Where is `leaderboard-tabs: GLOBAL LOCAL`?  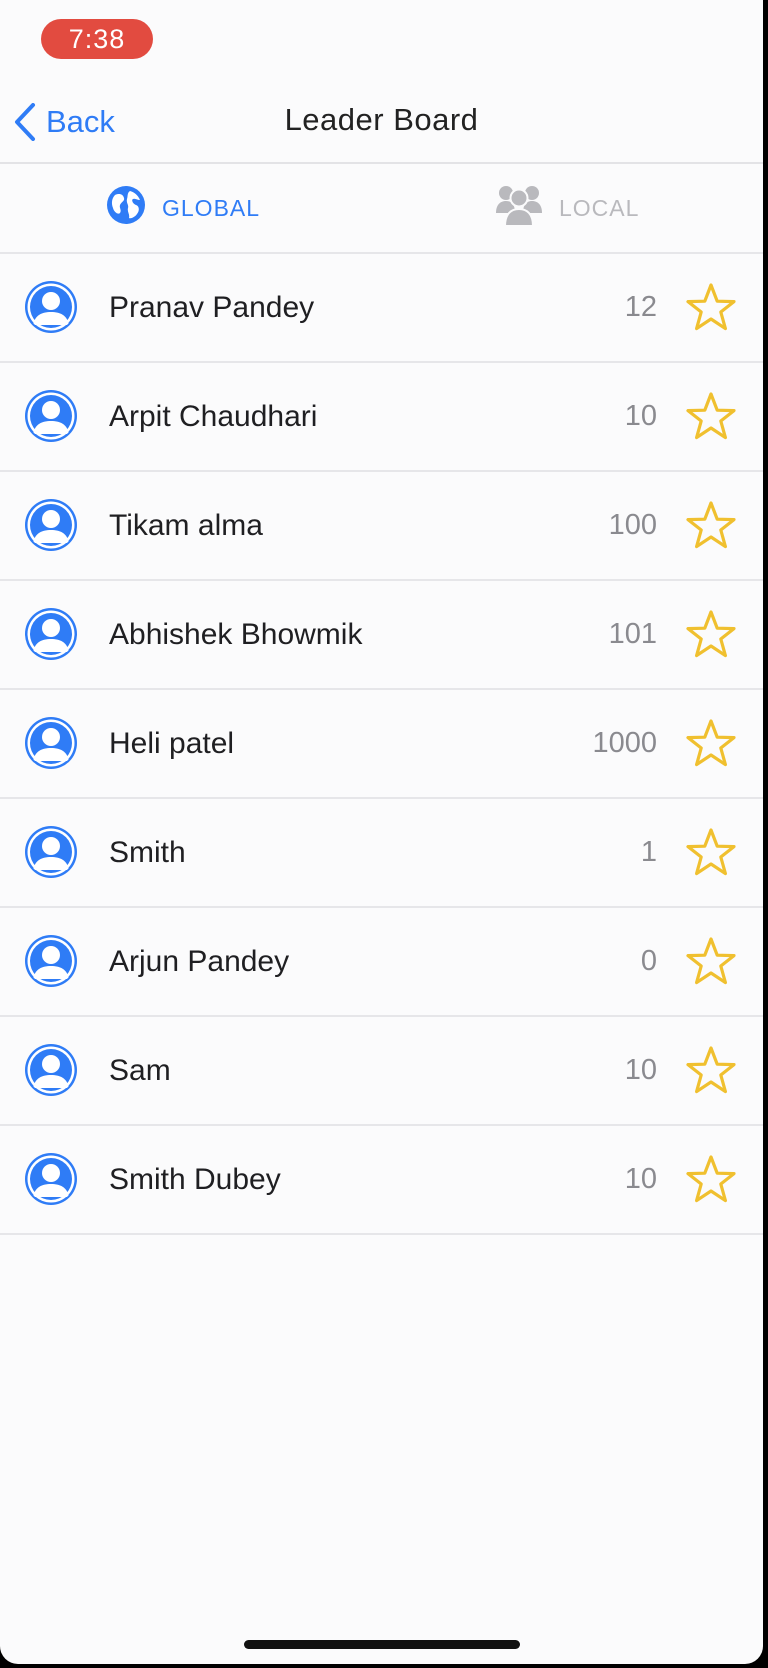
leaderboard-tabs: GLOBAL LOCAL is located at coordinates (381, 208).